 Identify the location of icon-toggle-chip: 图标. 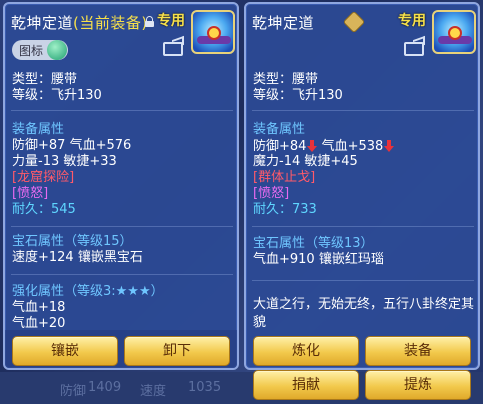
(40, 50).